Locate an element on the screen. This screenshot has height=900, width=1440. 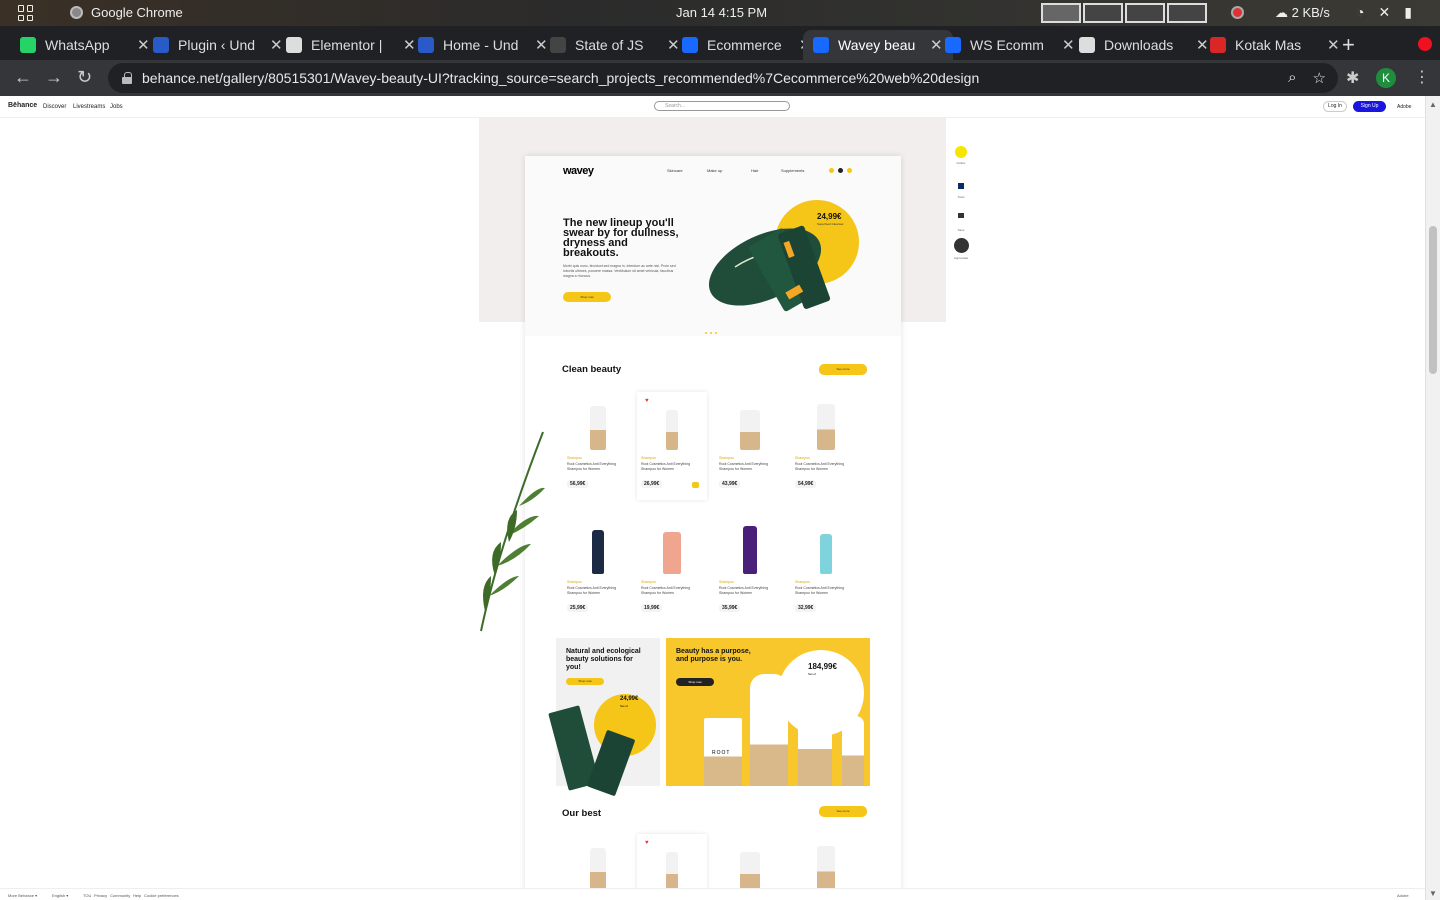
product-price: 35,99€ is located at coordinates (730, 608).